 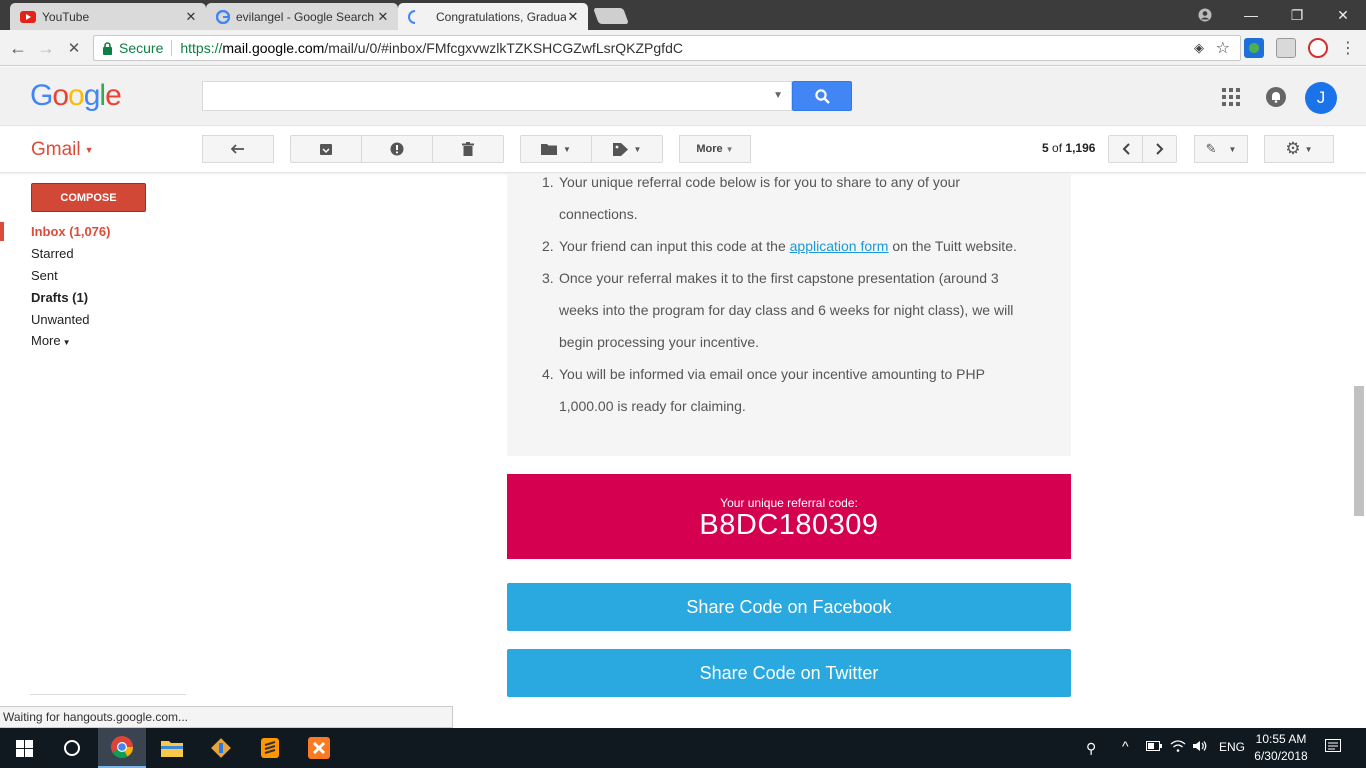 I want to click on minimize-button: —, so click(x=1251, y=15).